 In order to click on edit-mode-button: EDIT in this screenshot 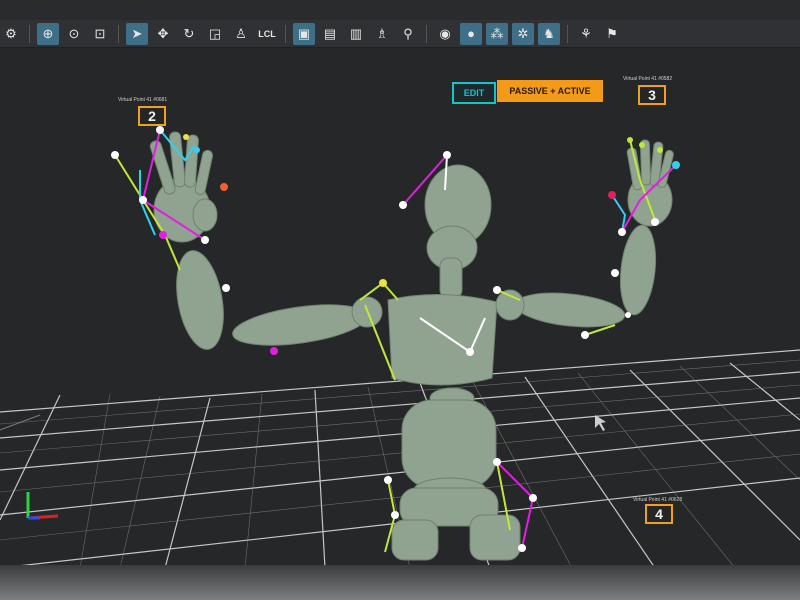, I will do `click(474, 93)`.